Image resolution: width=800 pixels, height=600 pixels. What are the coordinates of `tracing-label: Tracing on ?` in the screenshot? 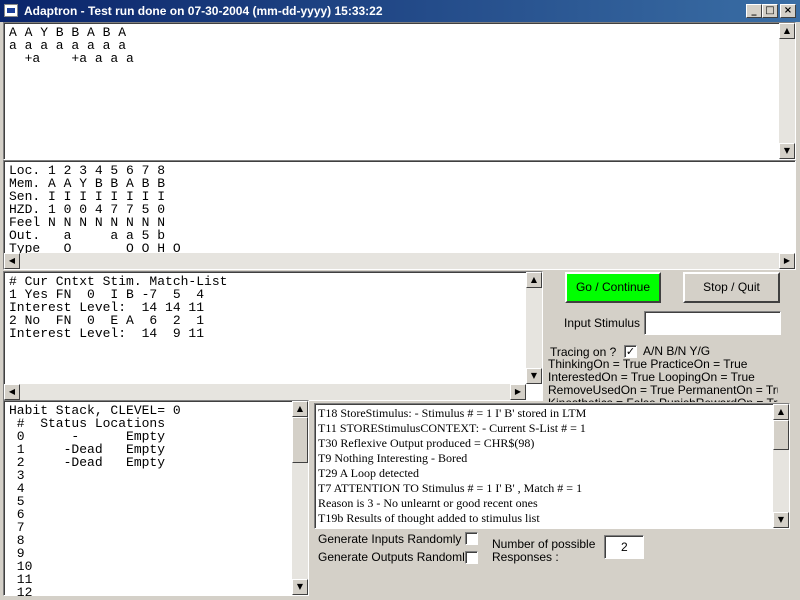 It's located at (583, 352).